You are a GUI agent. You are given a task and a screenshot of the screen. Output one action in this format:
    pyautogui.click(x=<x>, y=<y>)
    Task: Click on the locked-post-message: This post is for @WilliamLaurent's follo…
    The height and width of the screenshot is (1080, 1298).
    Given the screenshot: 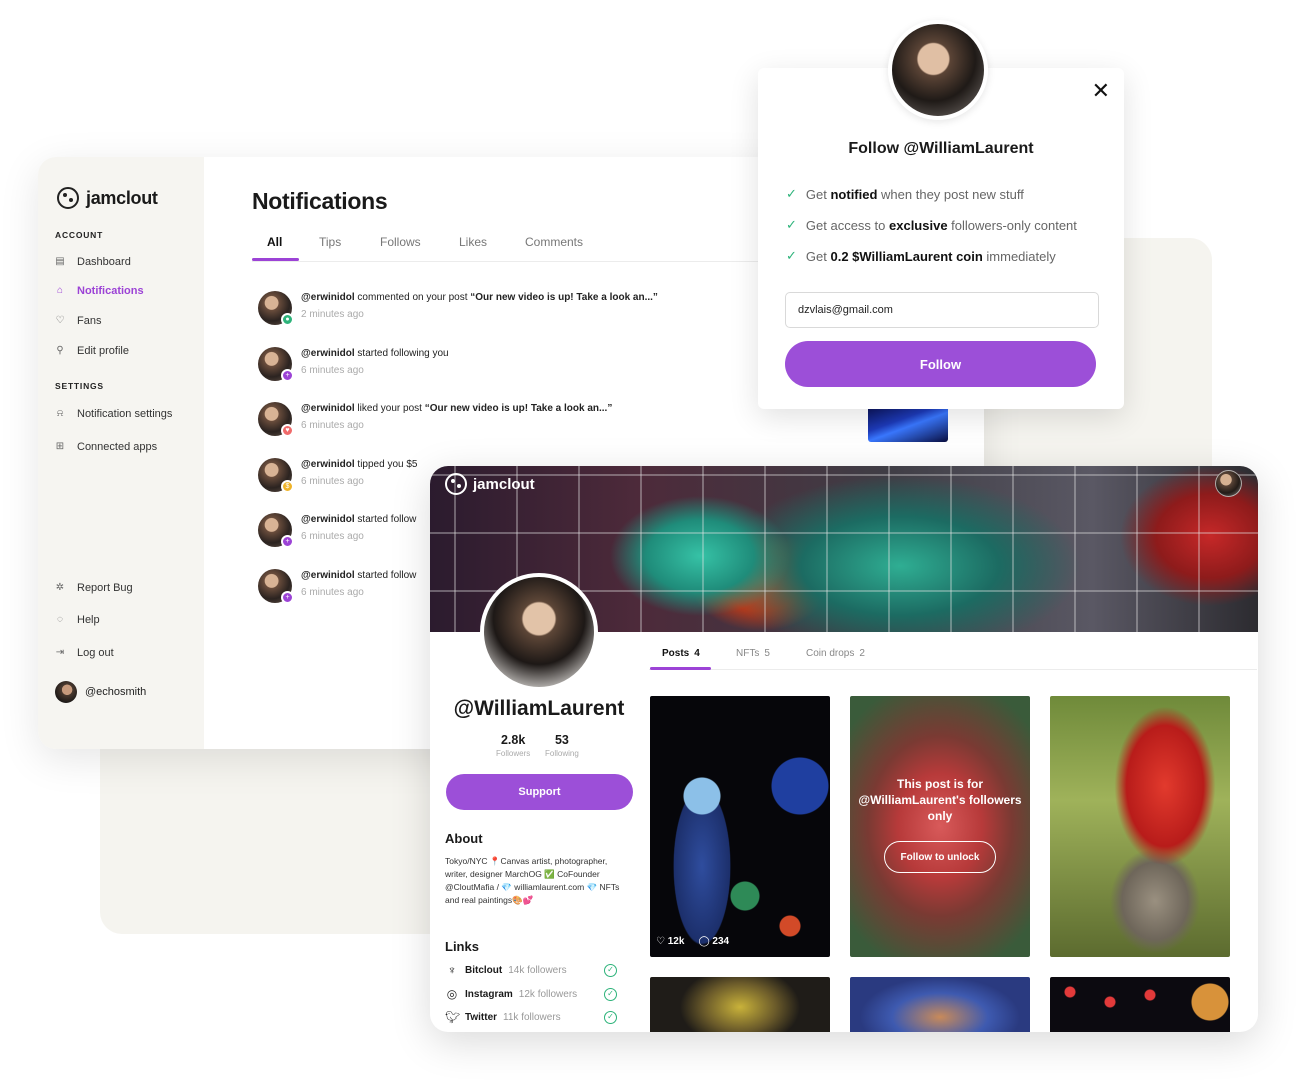 What is the action you would take?
    pyautogui.click(x=940, y=800)
    